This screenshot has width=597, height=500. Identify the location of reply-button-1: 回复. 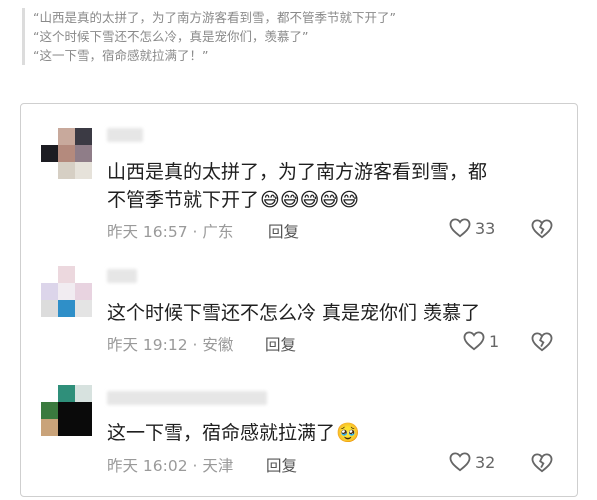
(283, 231).